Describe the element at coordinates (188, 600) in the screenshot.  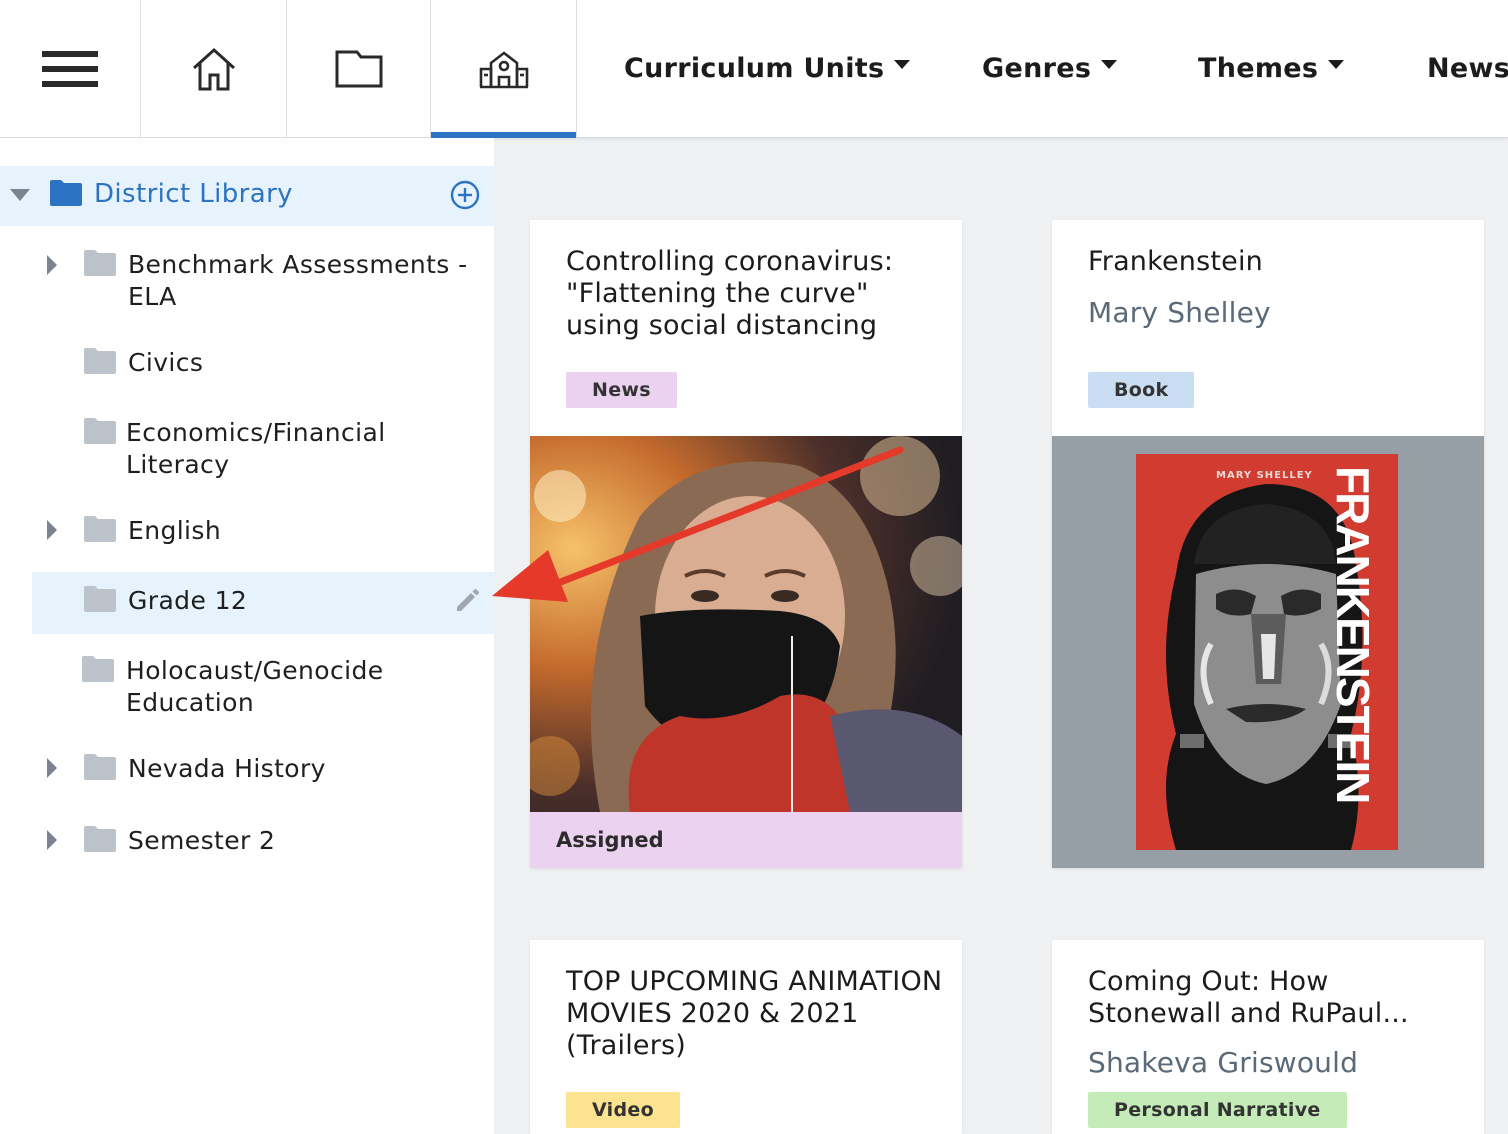
I see `tree-item-label: Grade 12` at that location.